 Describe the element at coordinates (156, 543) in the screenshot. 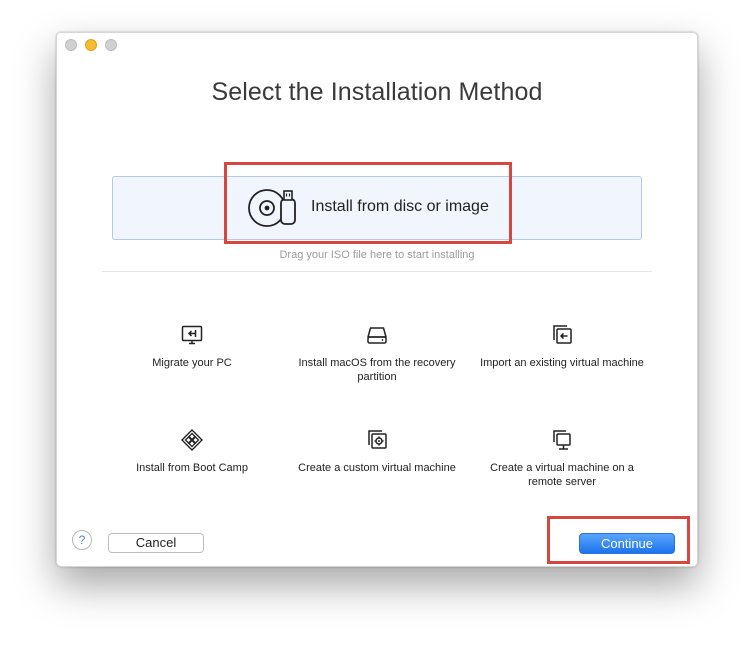

I see `cancel-button: Cancel` at that location.